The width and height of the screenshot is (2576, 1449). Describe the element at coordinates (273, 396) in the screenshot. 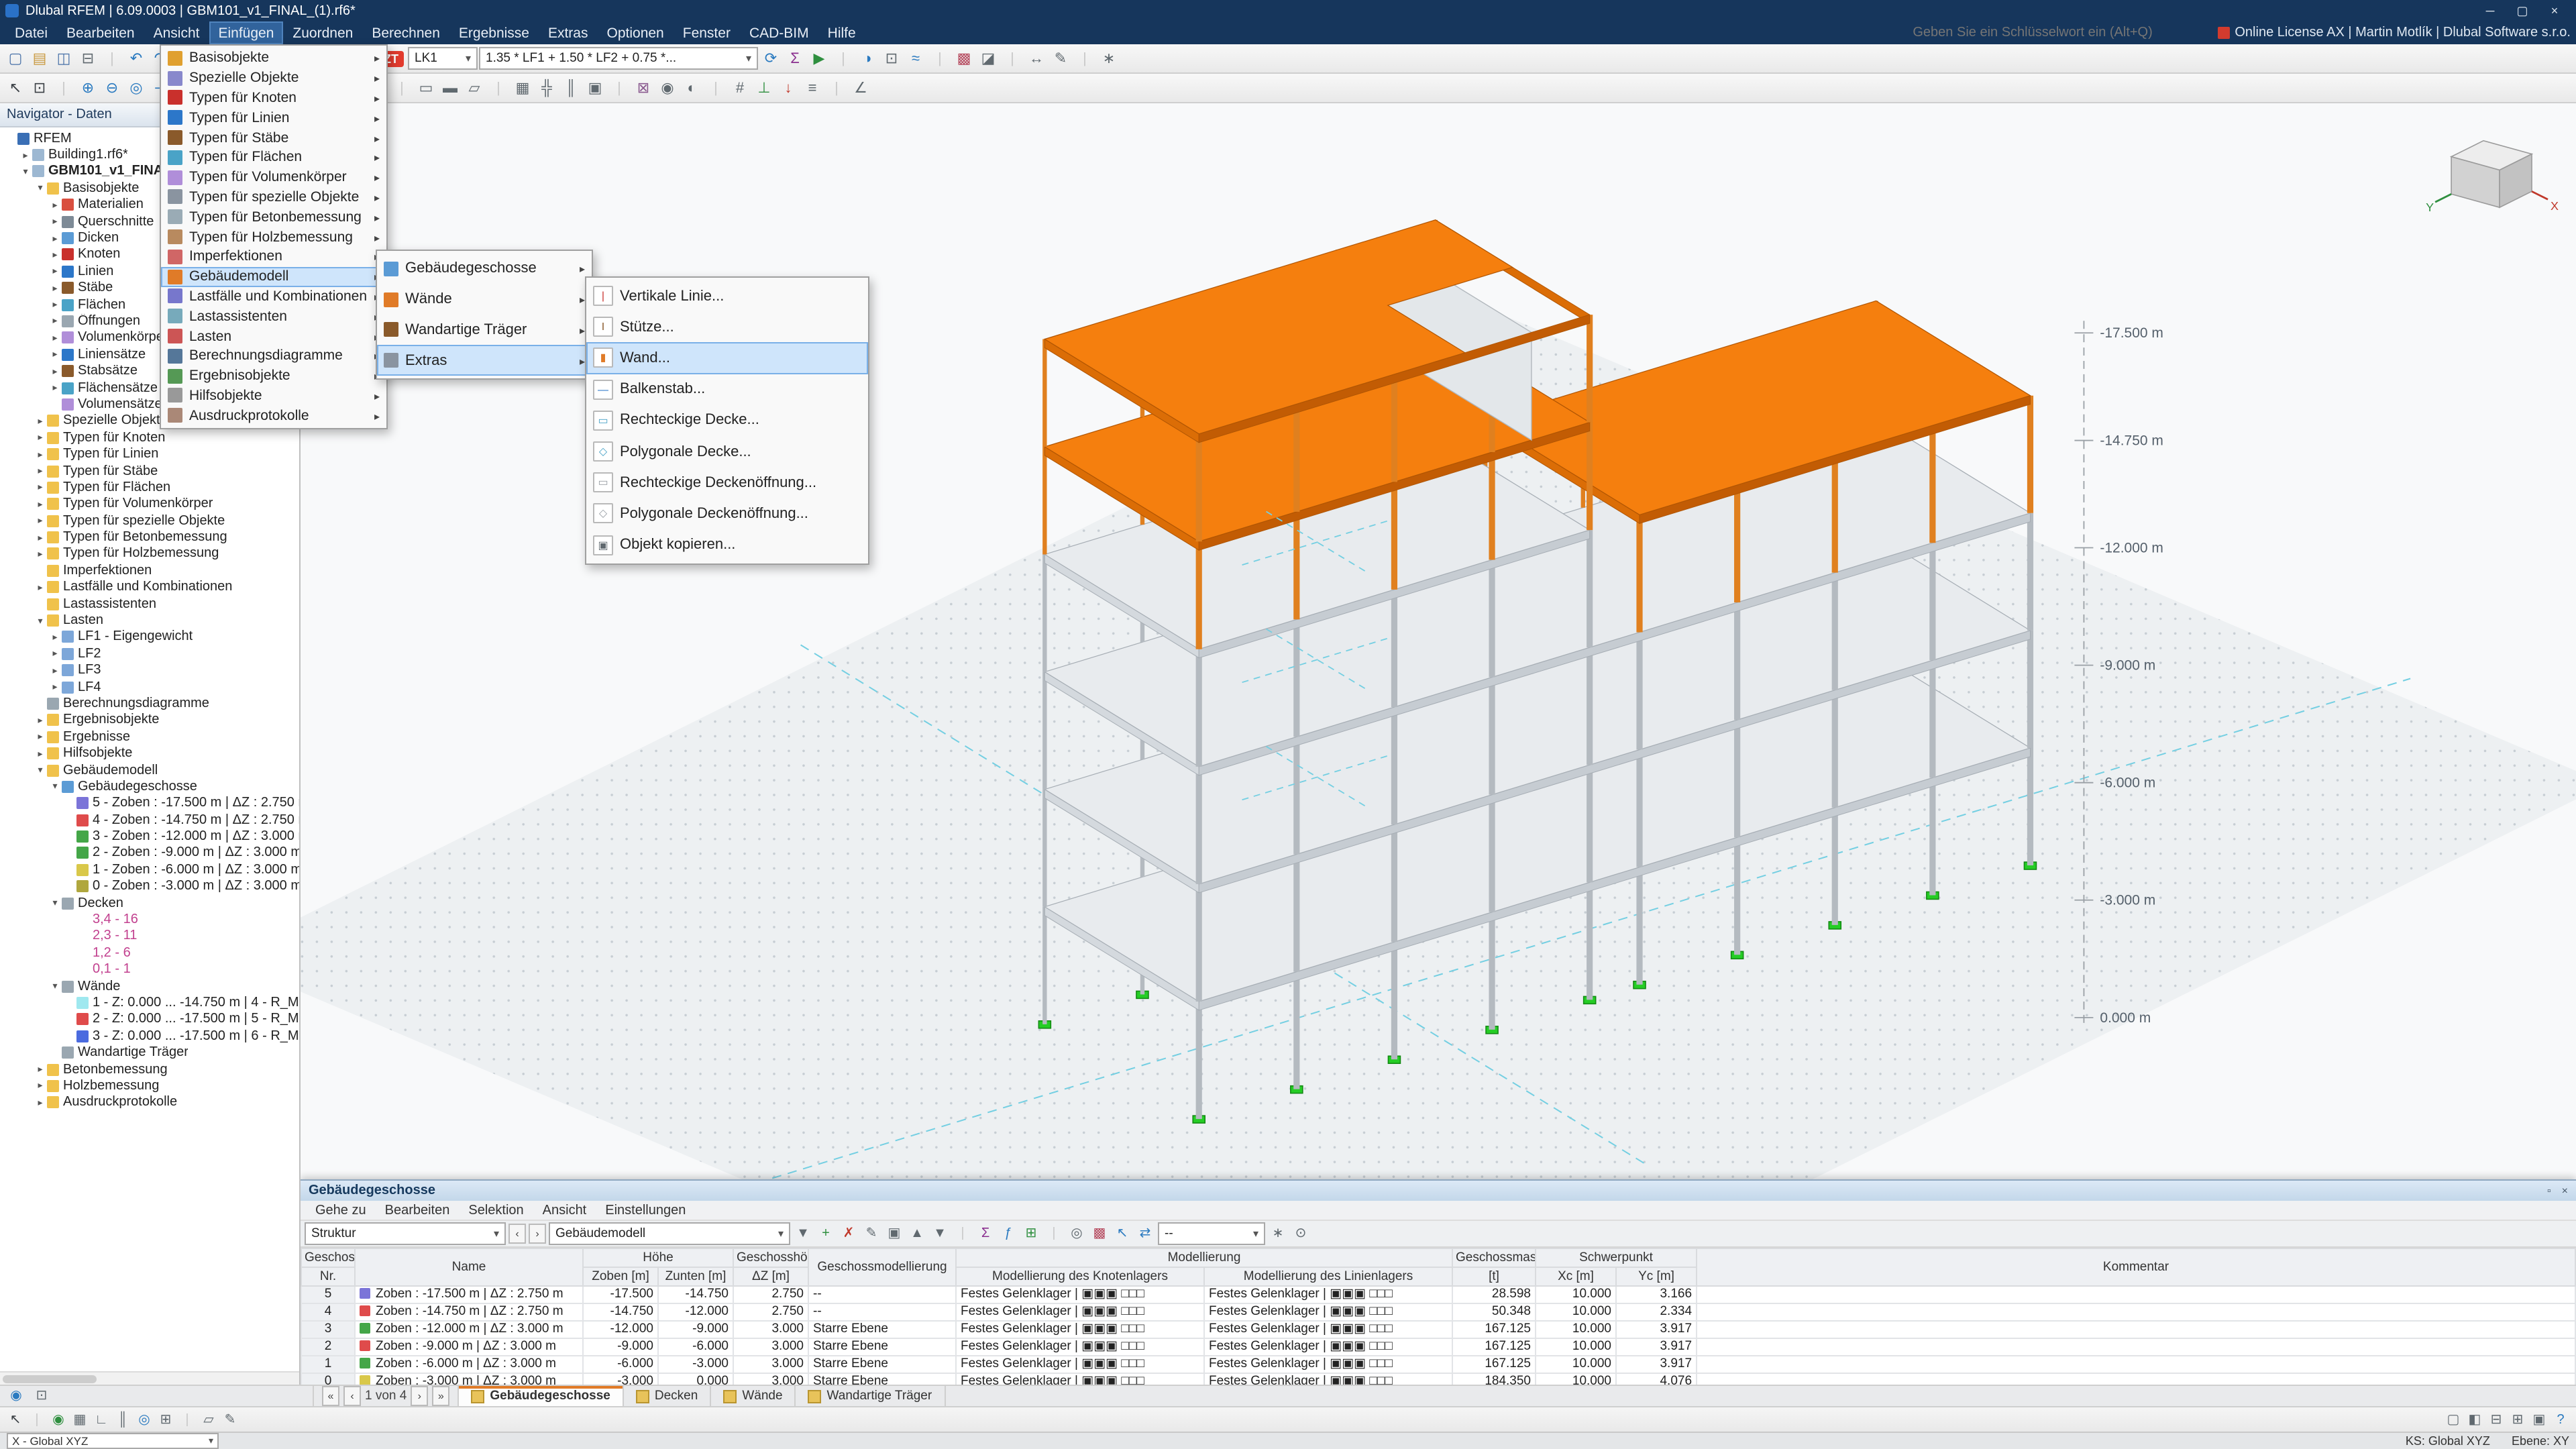

I see `insert-menu-item: Hilfsobjekte` at that location.